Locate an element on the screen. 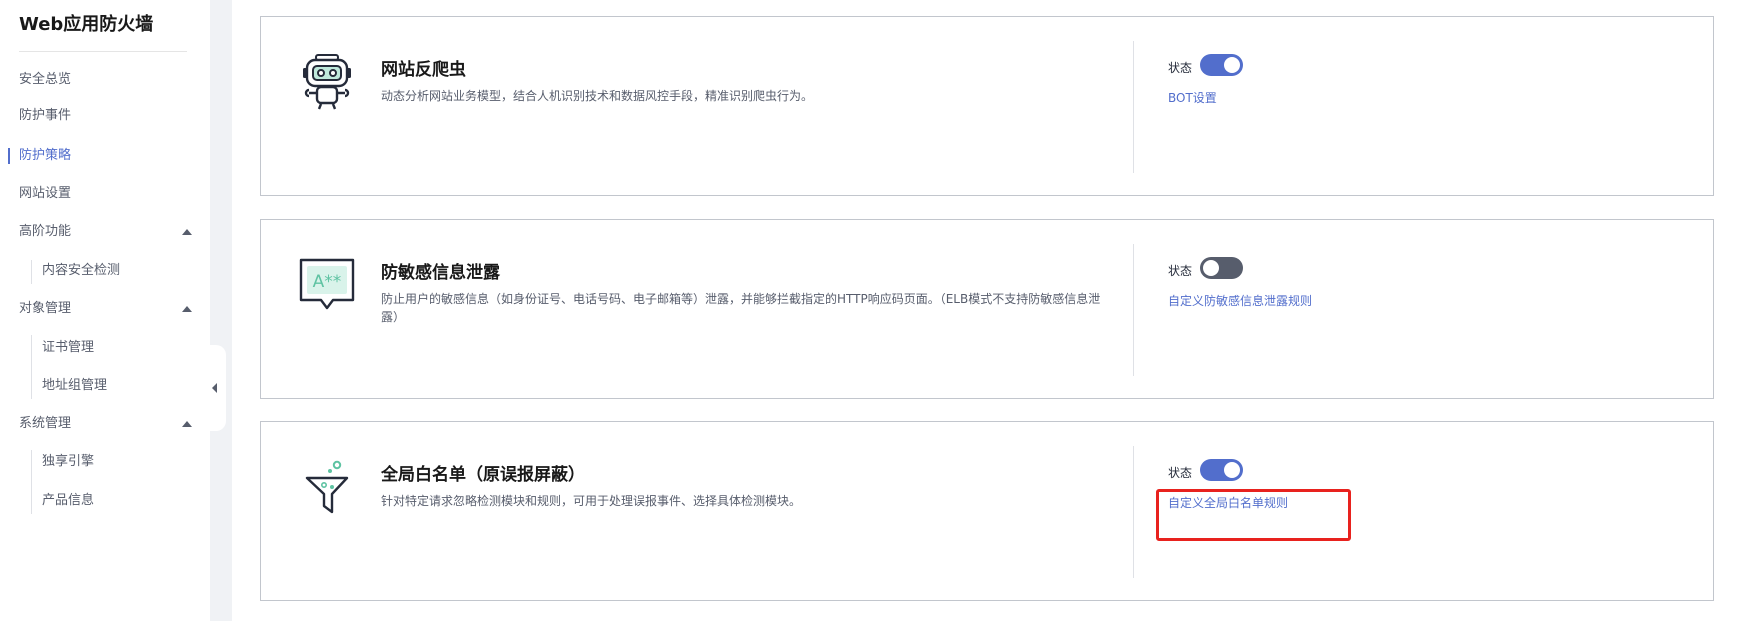 This screenshot has width=1743, height=621. sidebar-item-content-security: 内容安全检测 is located at coordinates (132, 271).